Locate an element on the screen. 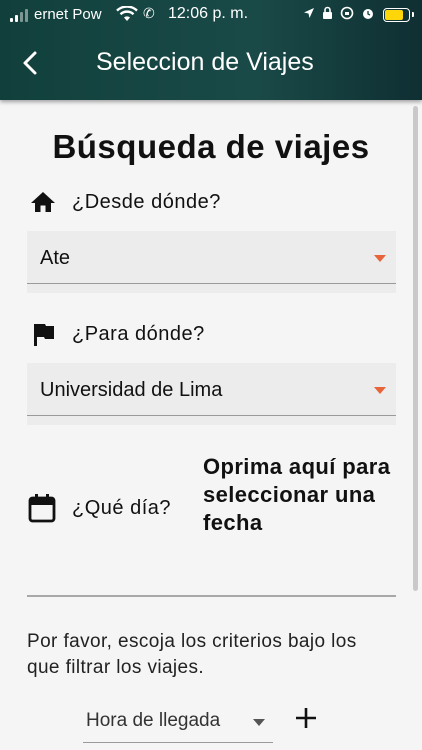 The image size is (422, 750). status-bar: ernet Pow ✆ 12:06 p. m. is located at coordinates (211, 15).